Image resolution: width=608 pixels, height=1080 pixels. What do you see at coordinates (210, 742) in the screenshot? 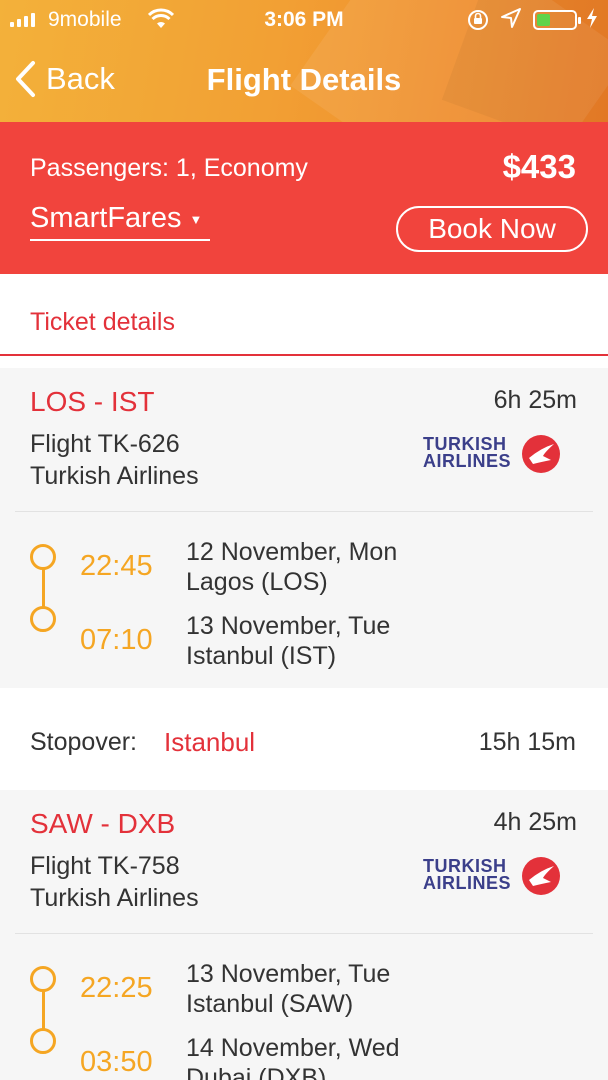
I see `stopover-city: Istanbul` at bounding box center [210, 742].